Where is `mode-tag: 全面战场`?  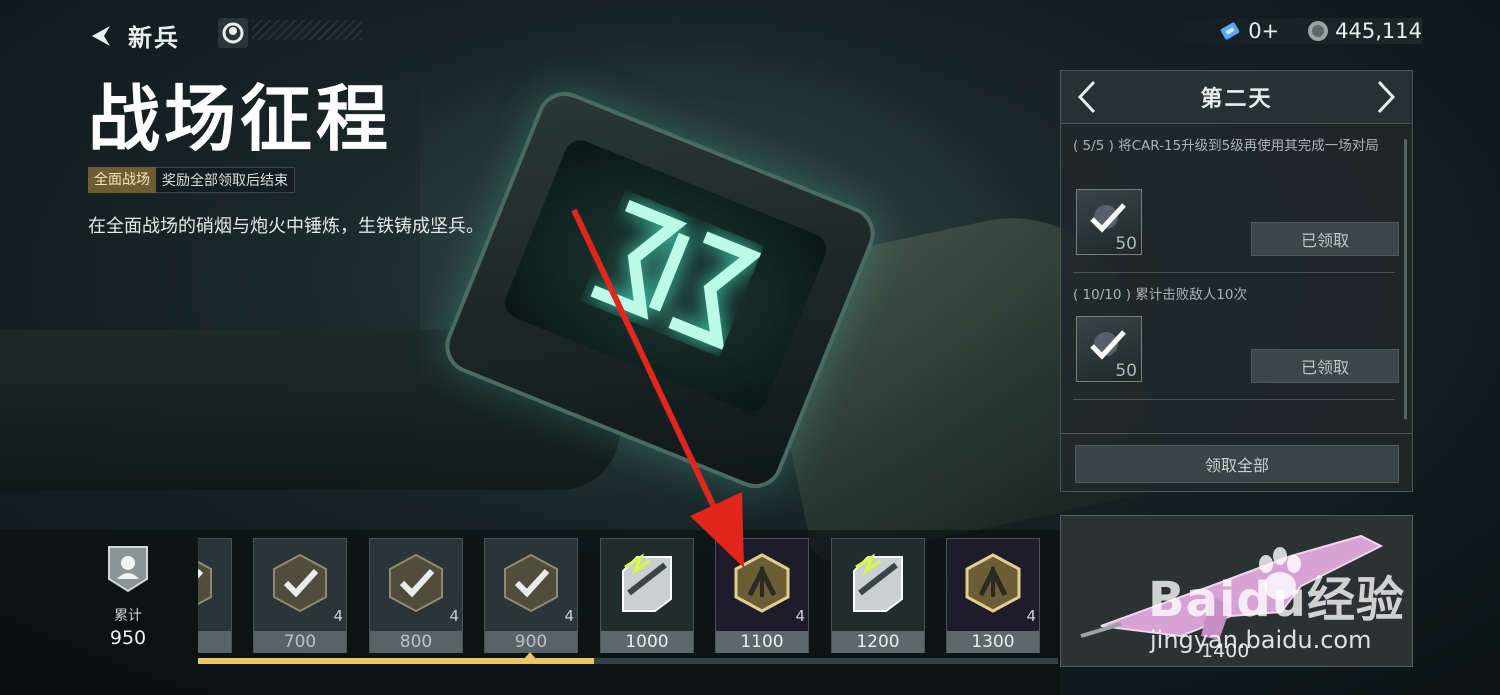
mode-tag: 全面战场 is located at coordinates (122, 180).